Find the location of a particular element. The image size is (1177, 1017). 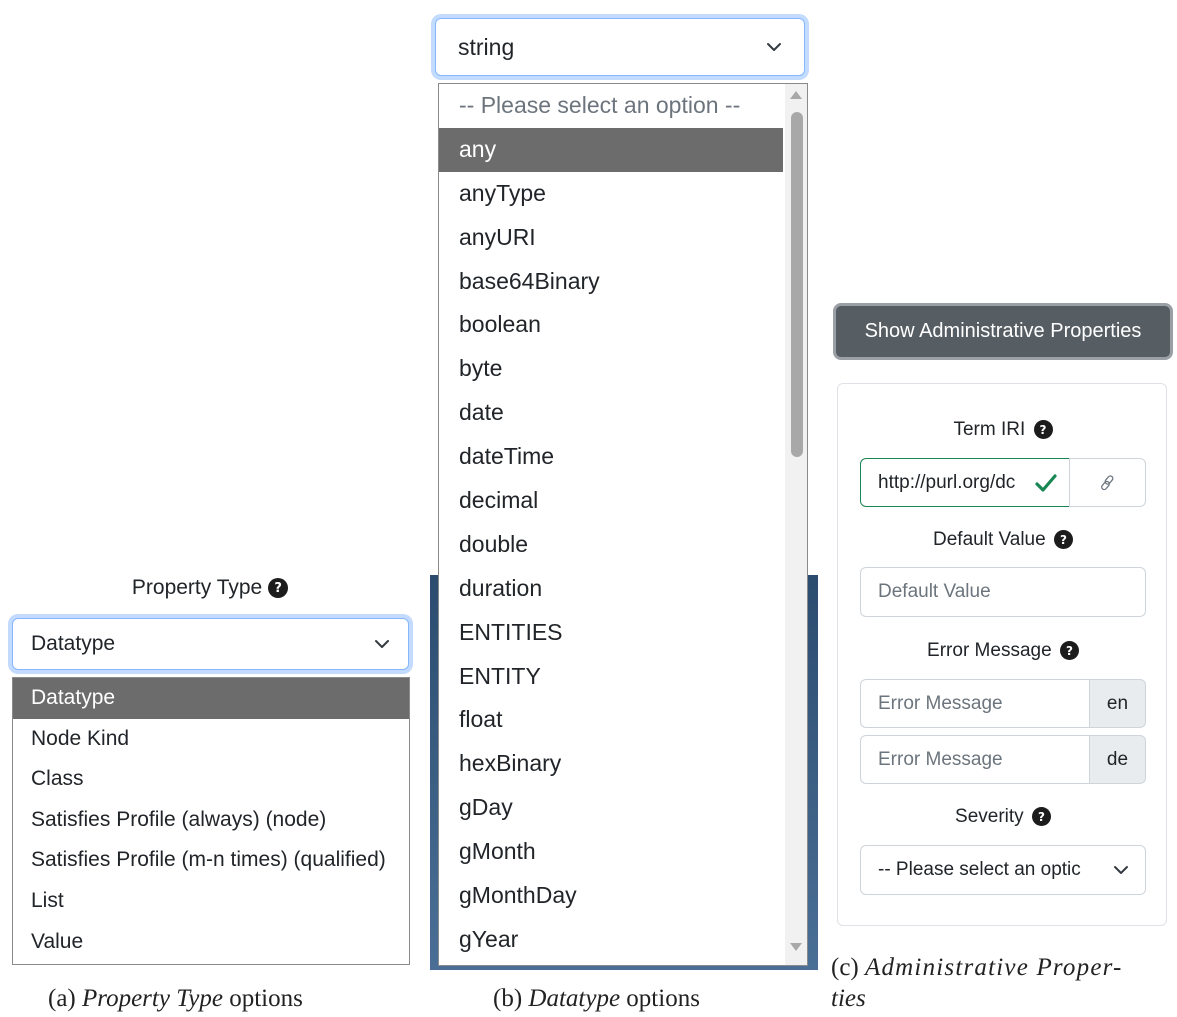

property-type-option: Satisfies Profile (always) (node) is located at coordinates (211, 820).